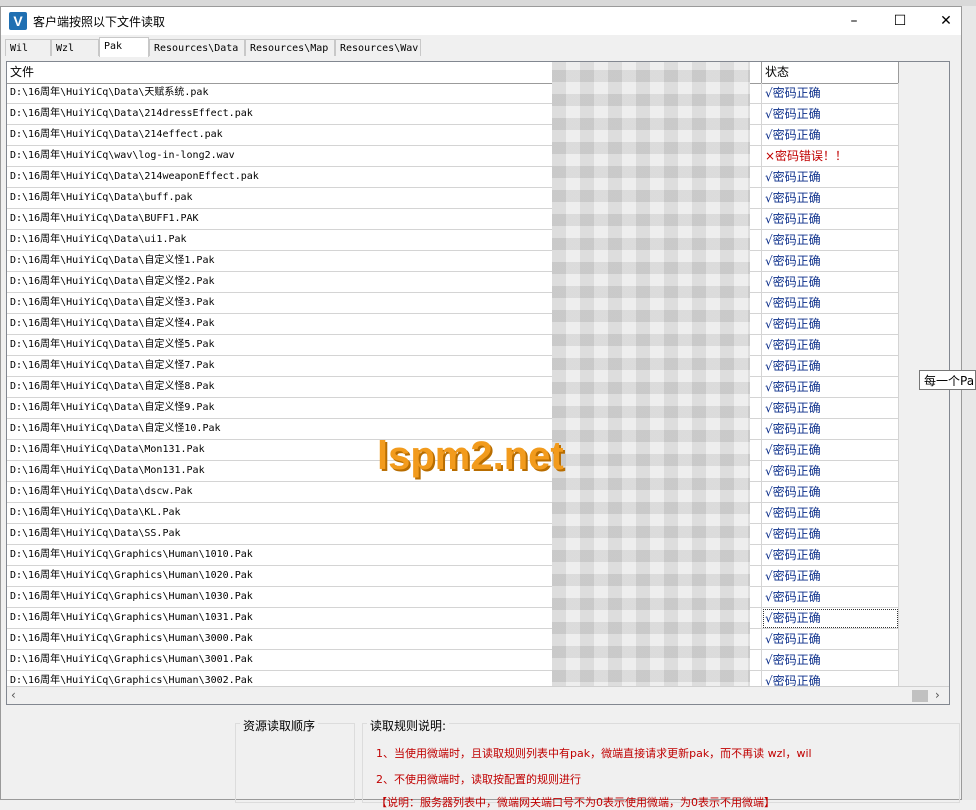 Image resolution: width=976 pixels, height=810 pixels. I want to click on table-row: D:\16周年\HuiYiCq\Data\BUFF1.PAK √密码正确, so click(453, 219).